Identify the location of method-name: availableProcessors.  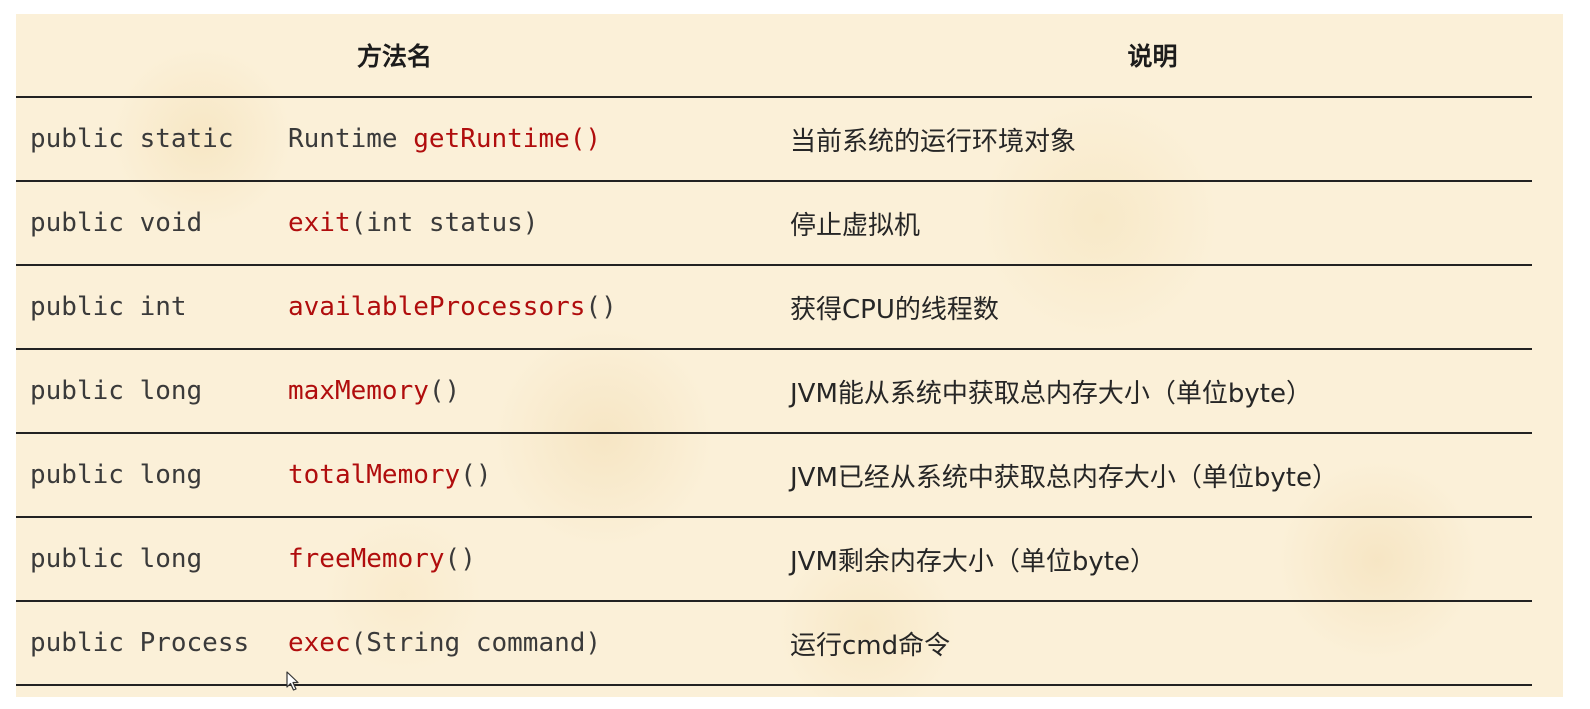
(437, 307).